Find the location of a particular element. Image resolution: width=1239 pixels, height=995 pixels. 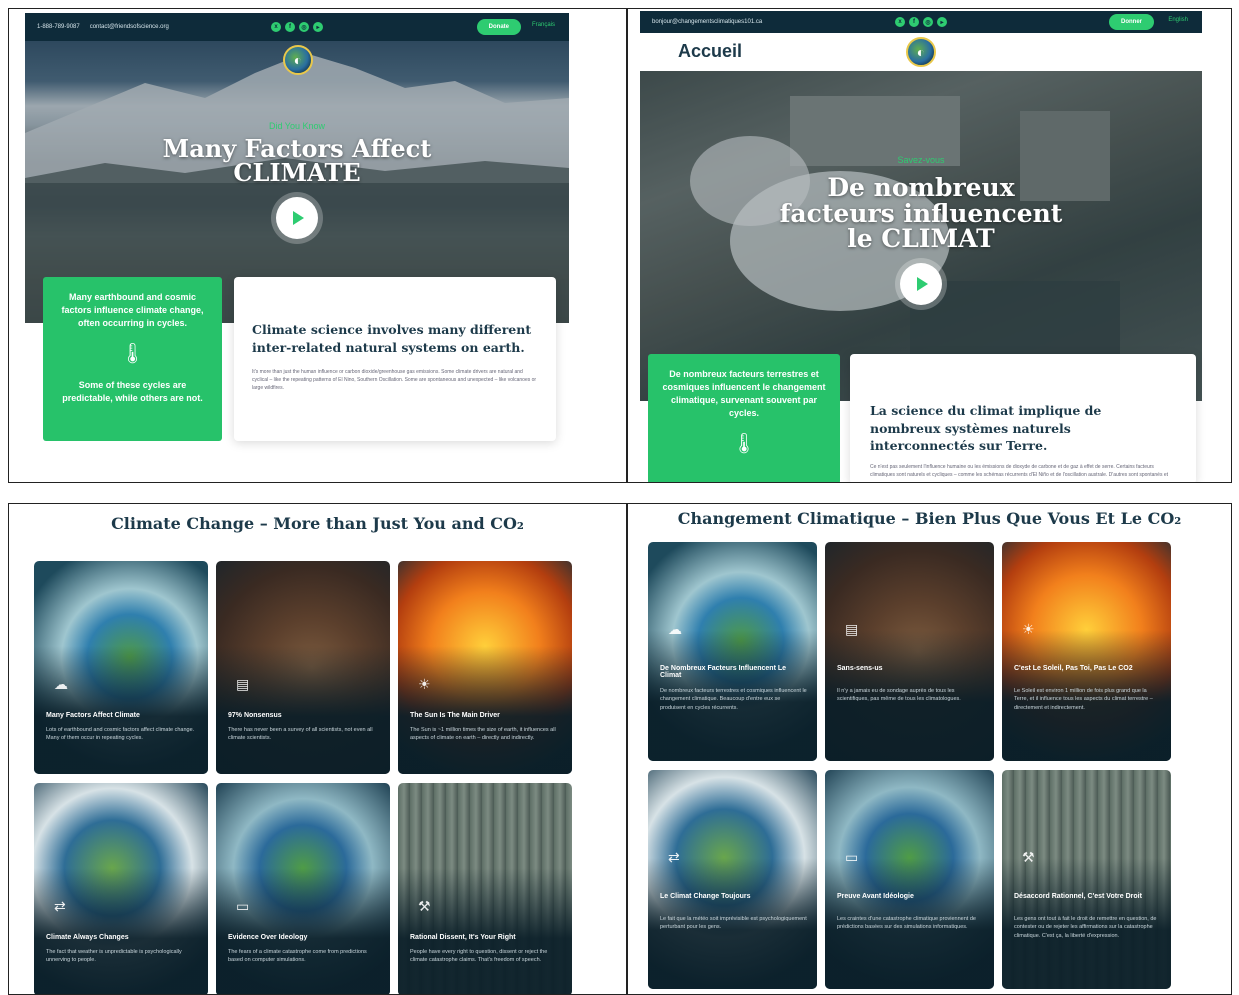

play-button is located at coordinates (297, 218).